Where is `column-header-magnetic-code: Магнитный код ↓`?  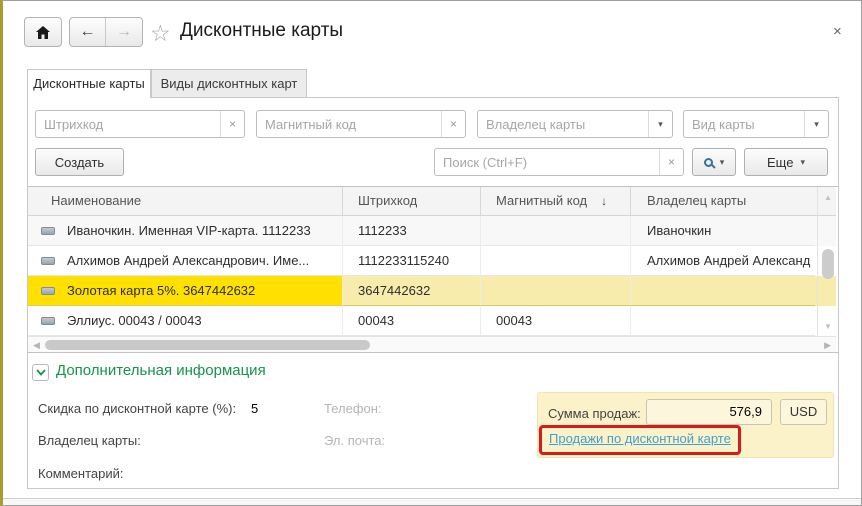
column-header-magnetic-code: Магнитный код ↓ is located at coordinates (556, 201).